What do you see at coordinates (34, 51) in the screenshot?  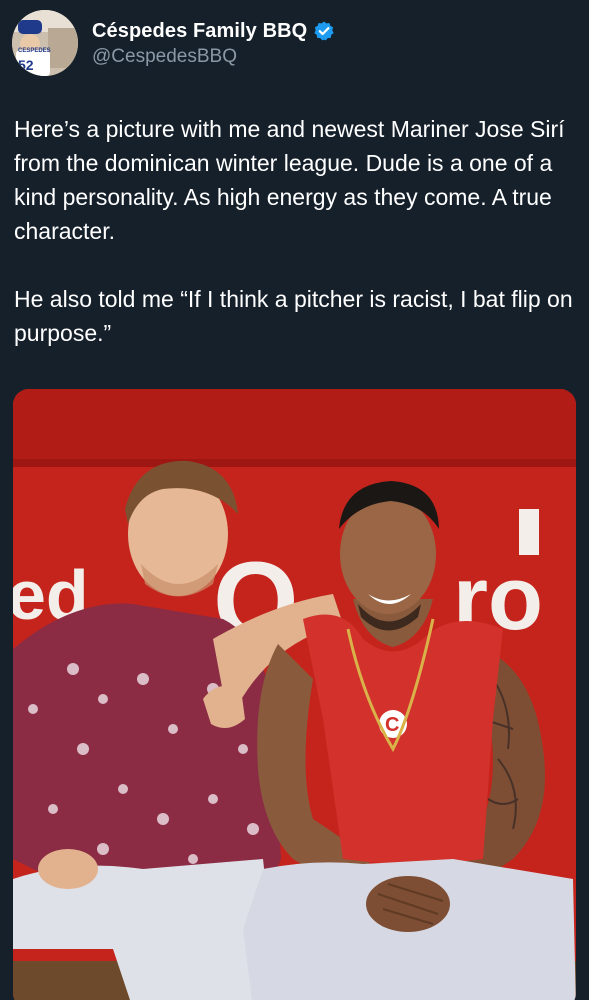 I see `svg-text: CESPEDES` at bounding box center [34, 51].